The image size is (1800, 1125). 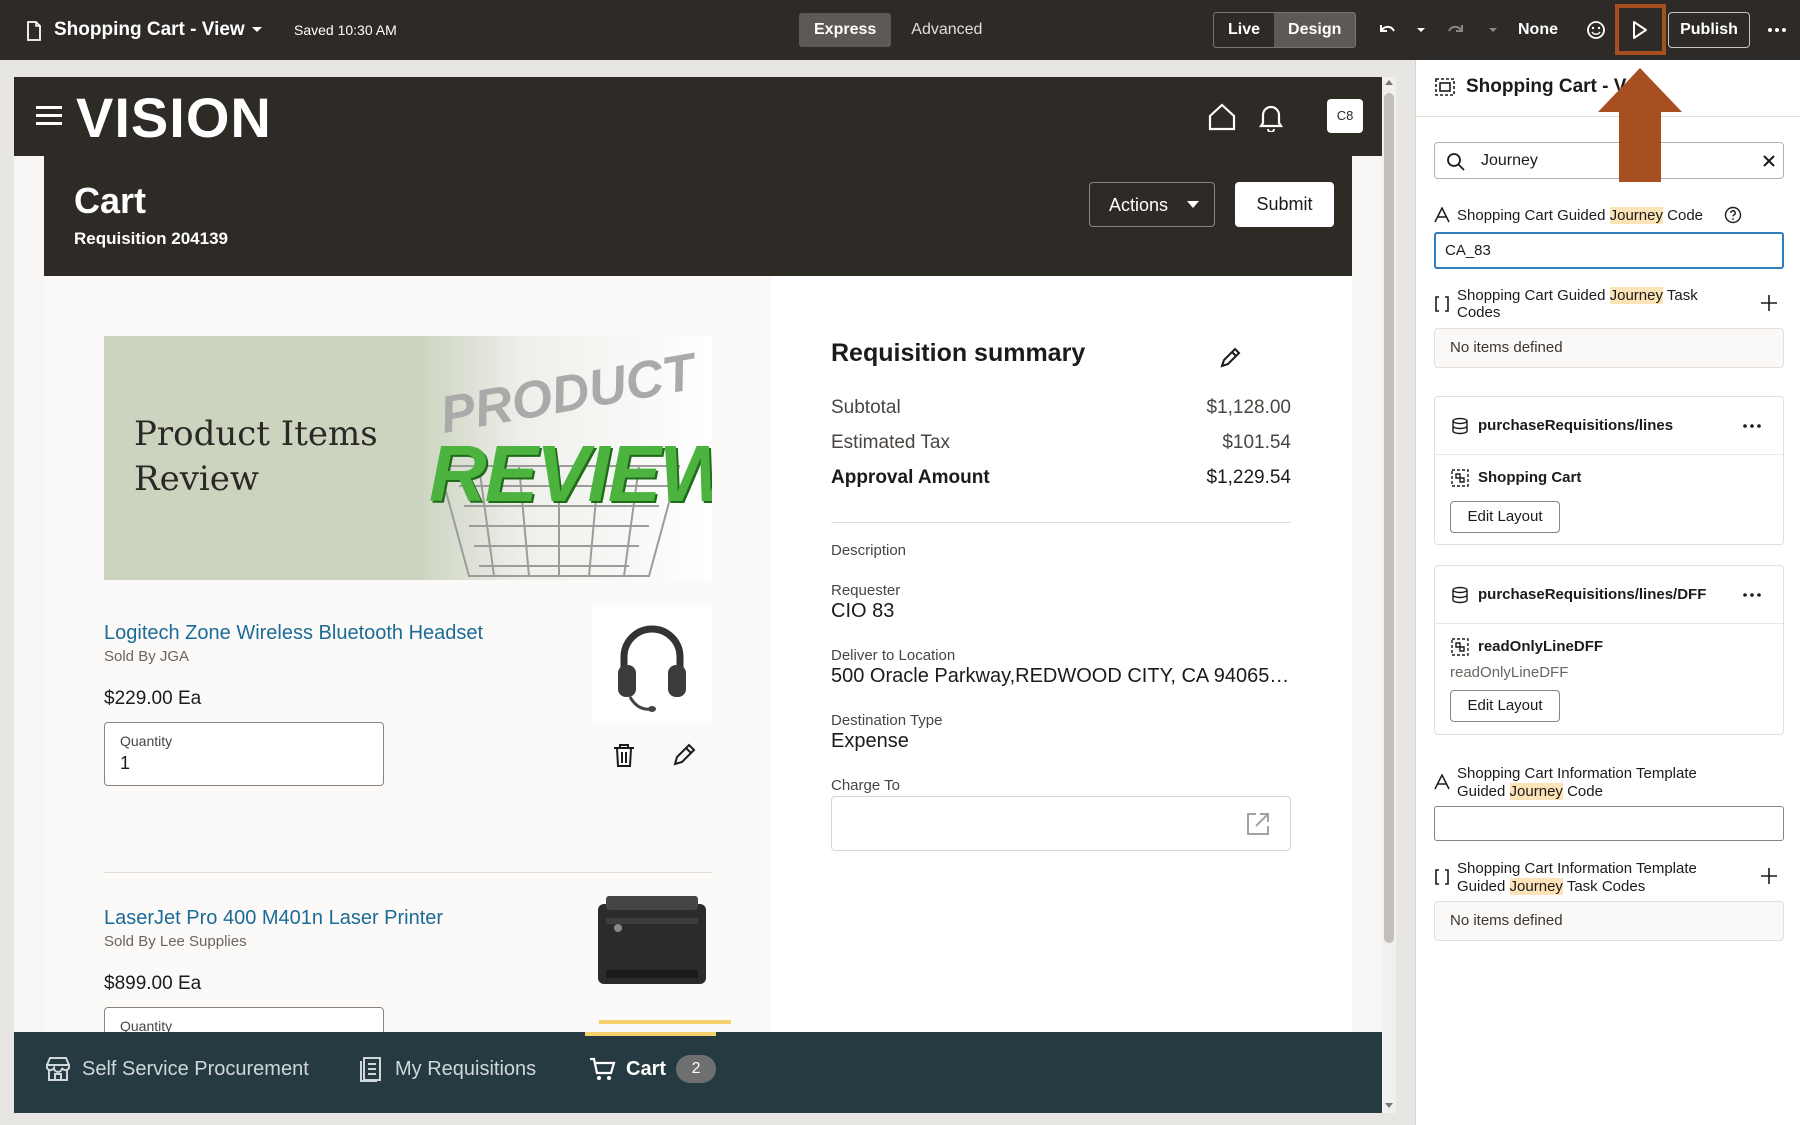 I want to click on product-review-banner: Product Items Review PRODUCT REVIEWS, so click(x=408, y=458).